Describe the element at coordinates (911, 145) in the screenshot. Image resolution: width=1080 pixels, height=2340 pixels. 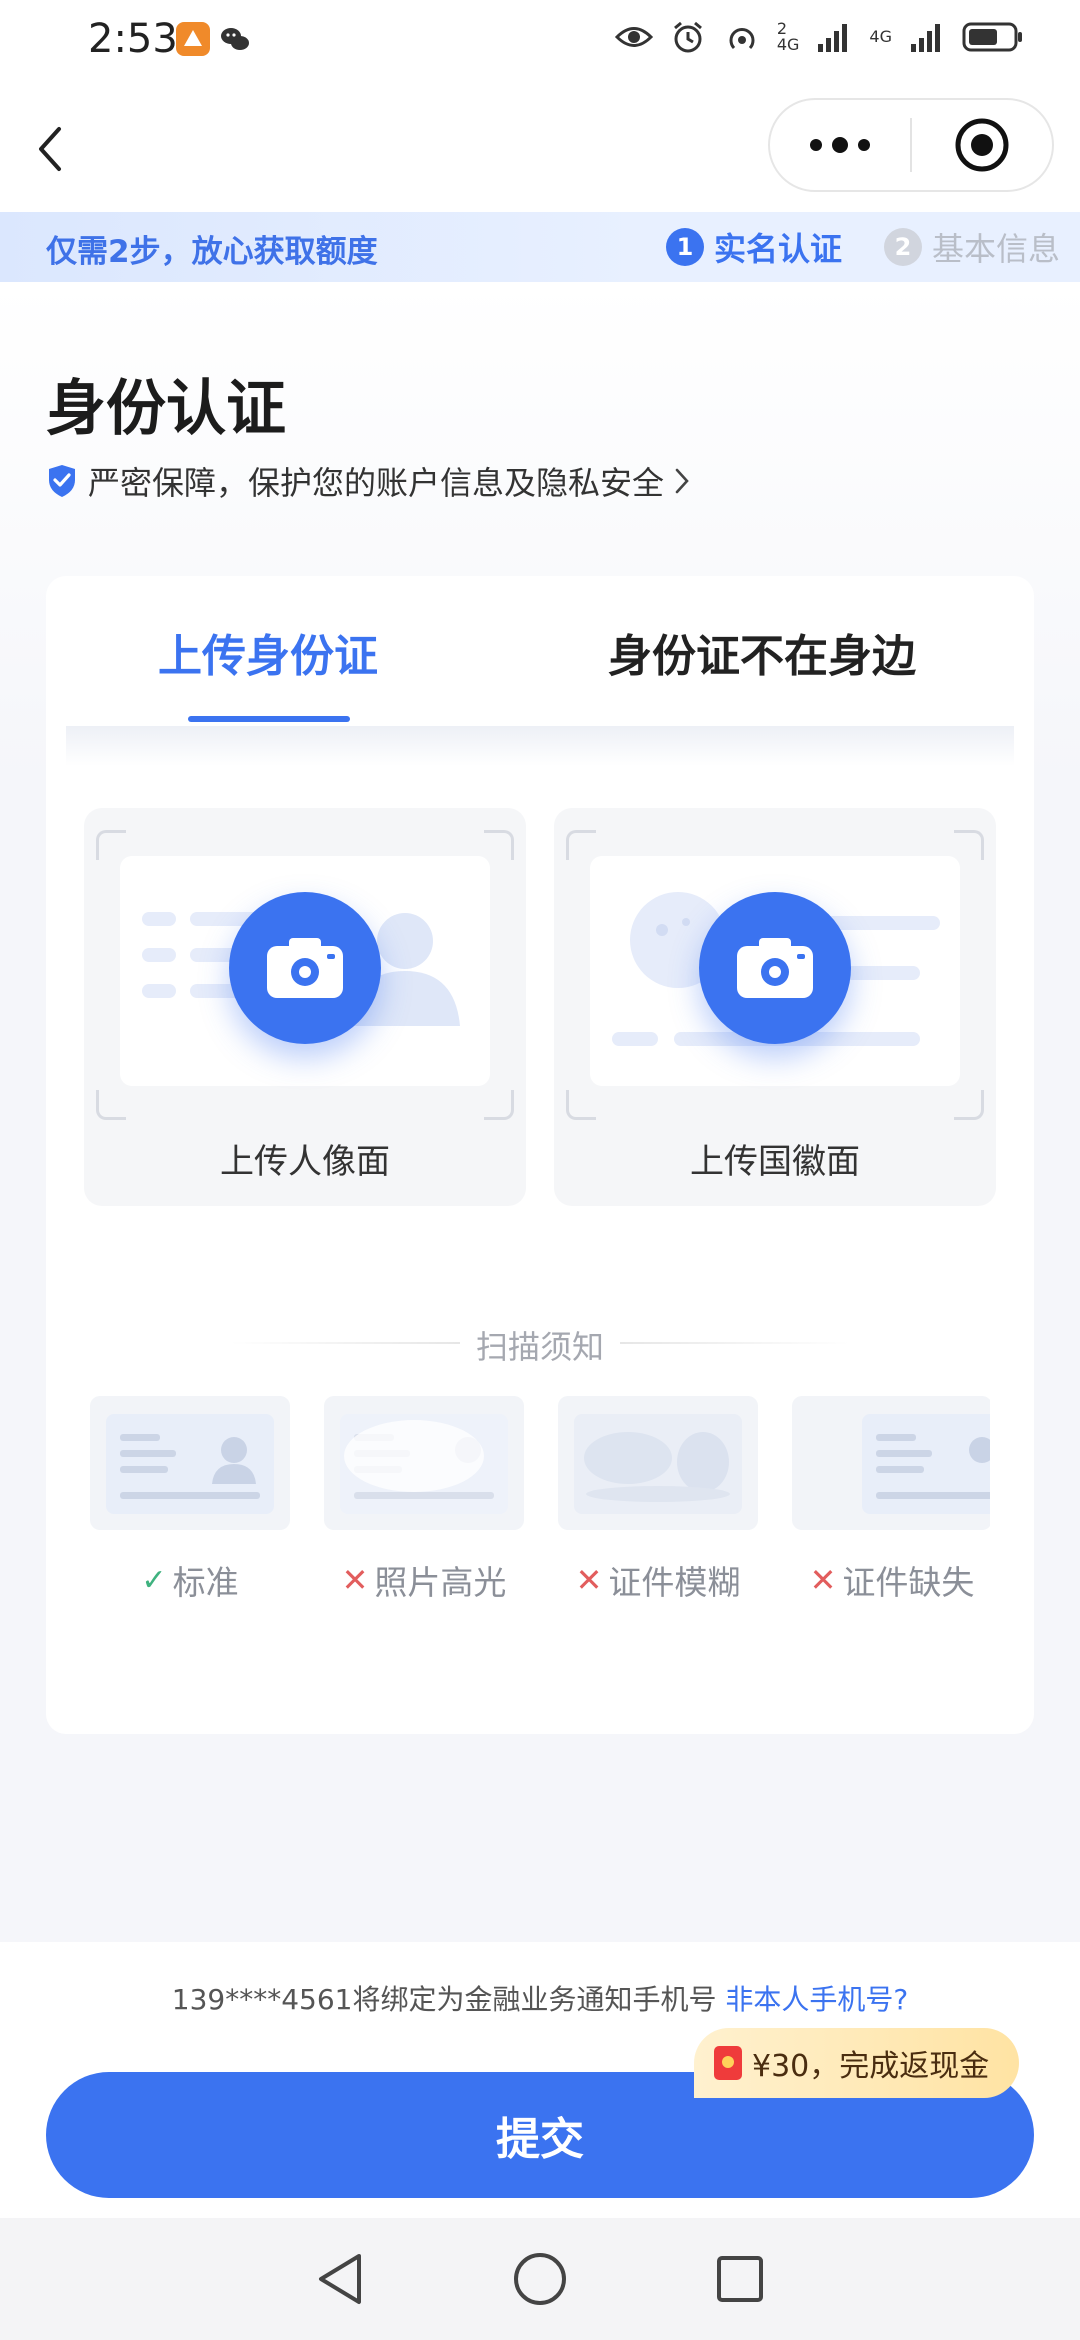
I see `mini-program-capsule` at that location.